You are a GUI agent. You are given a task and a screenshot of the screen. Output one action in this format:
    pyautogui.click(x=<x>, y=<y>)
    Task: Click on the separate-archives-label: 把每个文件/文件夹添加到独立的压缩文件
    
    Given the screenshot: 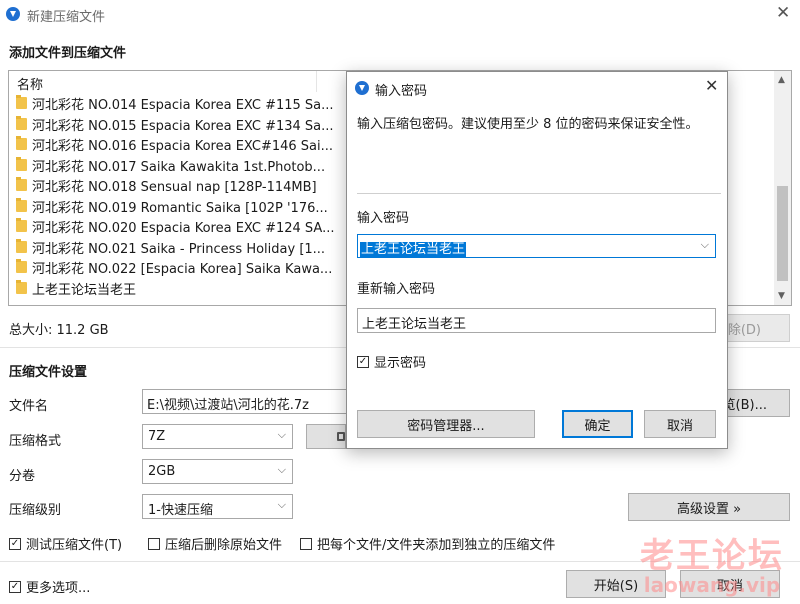 What is the action you would take?
    pyautogui.click(x=436, y=545)
    